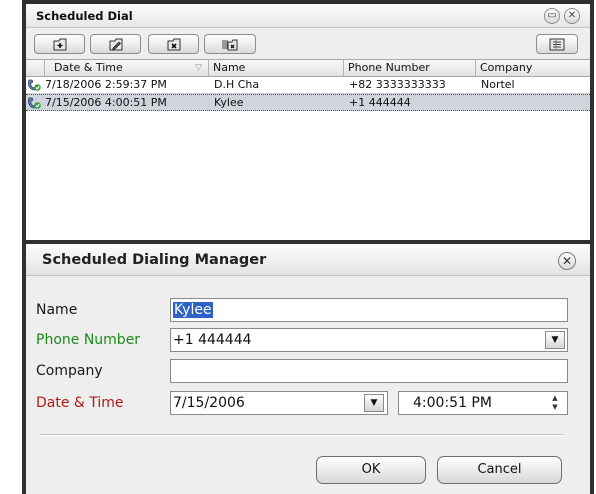 The width and height of the screenshot is (596, 494). What do you see at coordinates (198, 68) in the screenshot?
I see `sort-descending-icon: ▽` at bounding box center [198, 68].